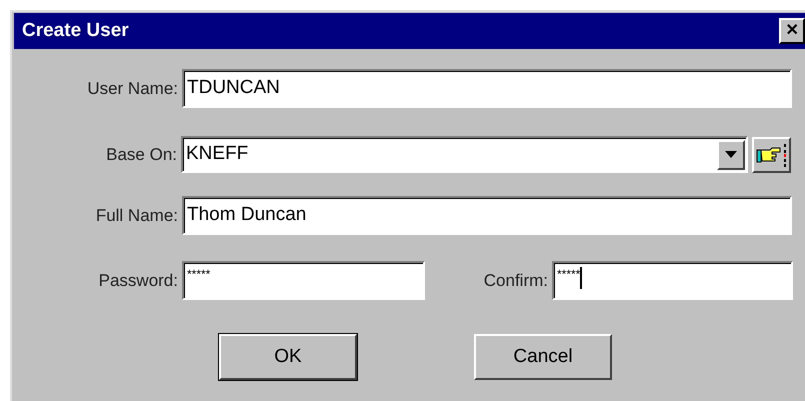  Describe the element at coordinates (288, 357) in the screenshot. I see `dialog-button: OK` at that location.